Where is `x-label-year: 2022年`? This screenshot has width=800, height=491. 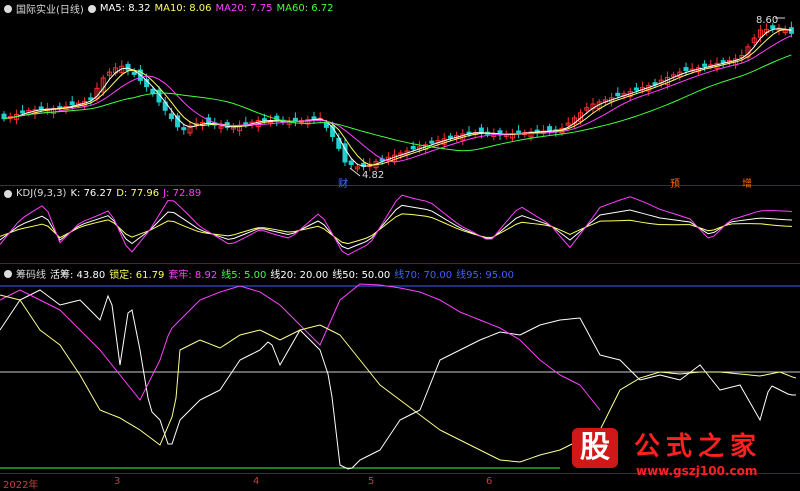 x-label-year: 2022年 is located at coordinates (21, 485).